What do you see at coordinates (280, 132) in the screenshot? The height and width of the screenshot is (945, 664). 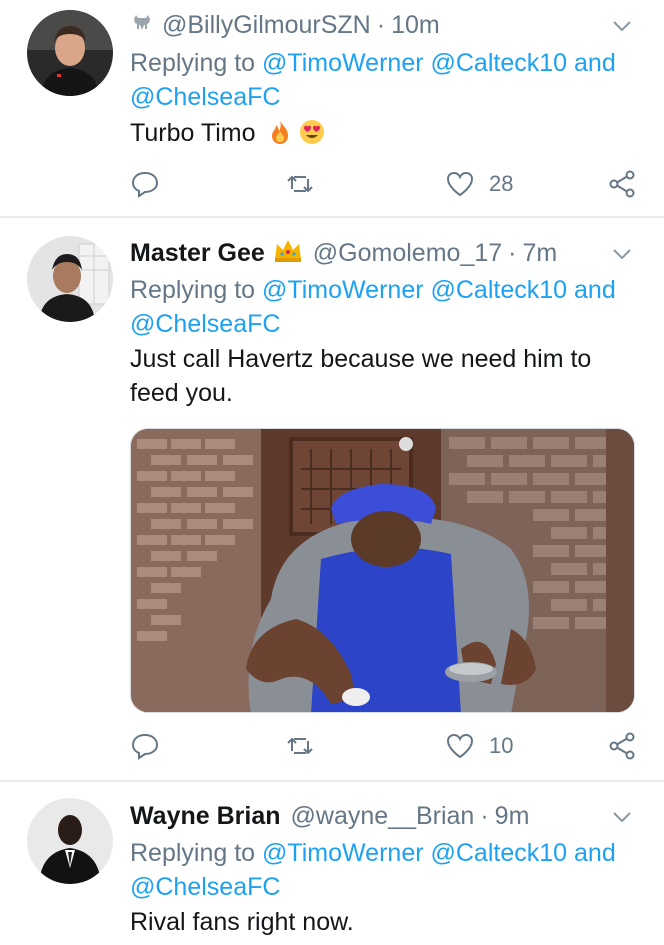 I see `fire-icon` at bounding box center [280, 132].